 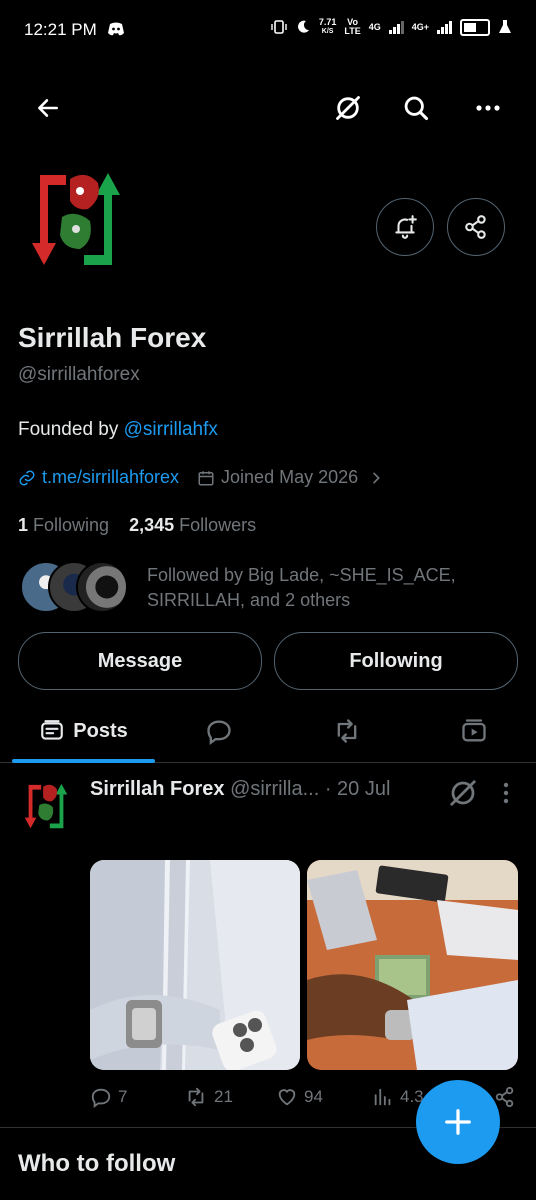 I want to click on back-button, so click(x=48, y=108).